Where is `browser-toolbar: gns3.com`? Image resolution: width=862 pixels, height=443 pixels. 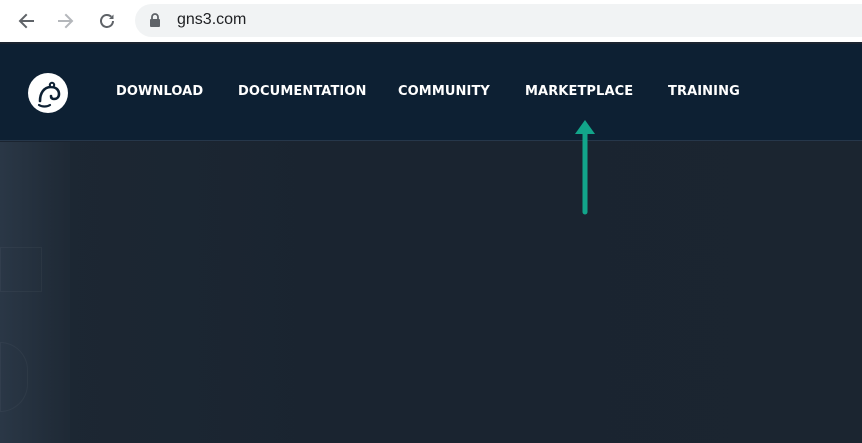 browser-toolbar: gns3.com is located at coordinates (431, 21).